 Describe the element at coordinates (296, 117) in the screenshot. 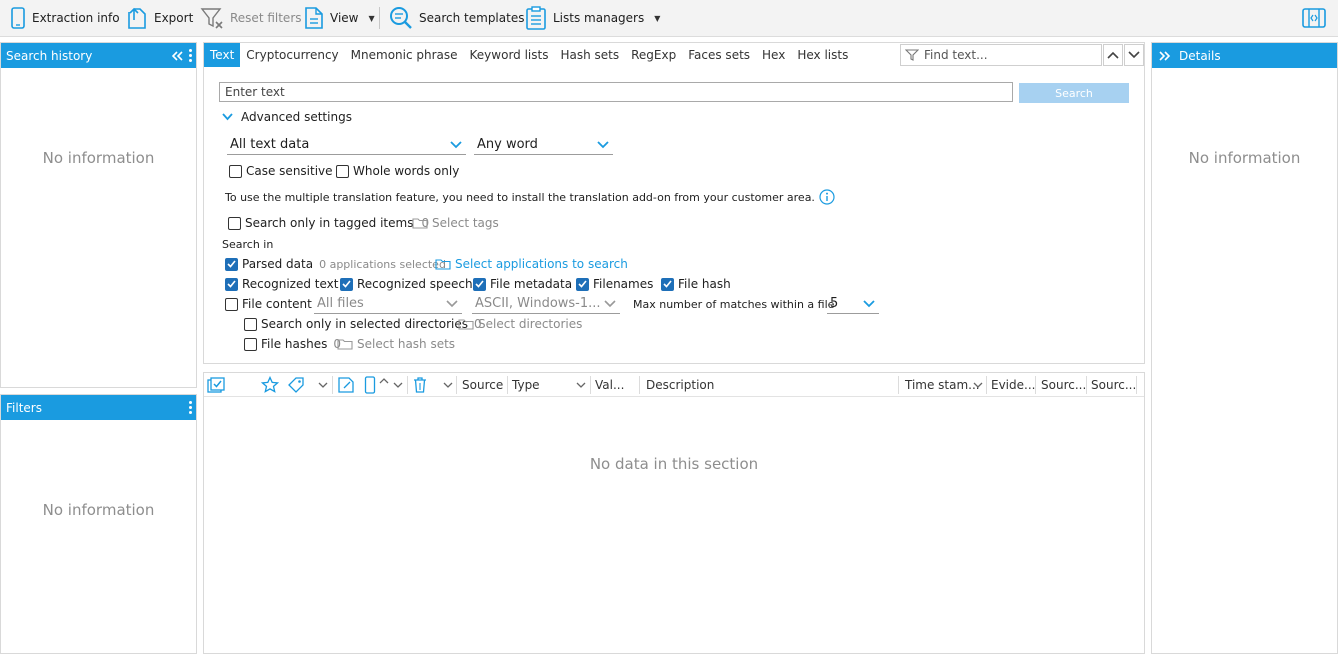

I see `advanced-settings-label: Advanced settings` at that location.